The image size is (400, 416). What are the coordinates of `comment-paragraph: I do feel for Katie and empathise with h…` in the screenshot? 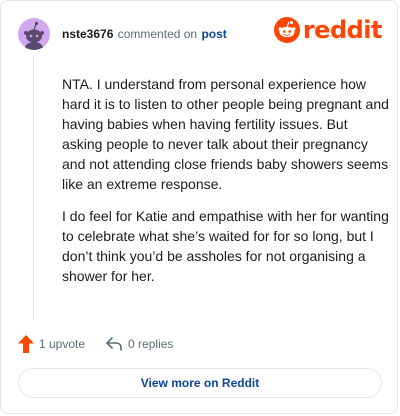 It's located at (225, 246).